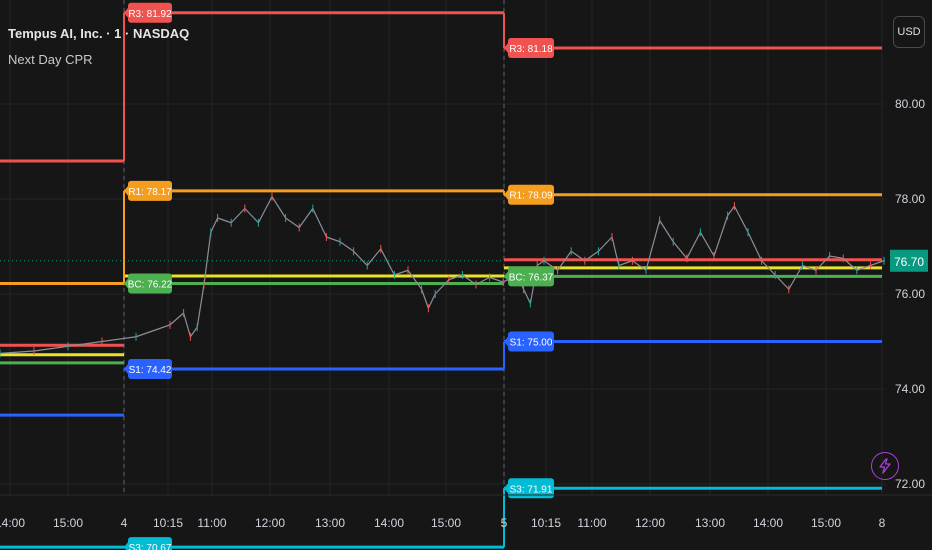  What do you see at coordinates (124, 523) in the screenshot?
I see `x-tick-label: 4` at bounding box center [124, 523].